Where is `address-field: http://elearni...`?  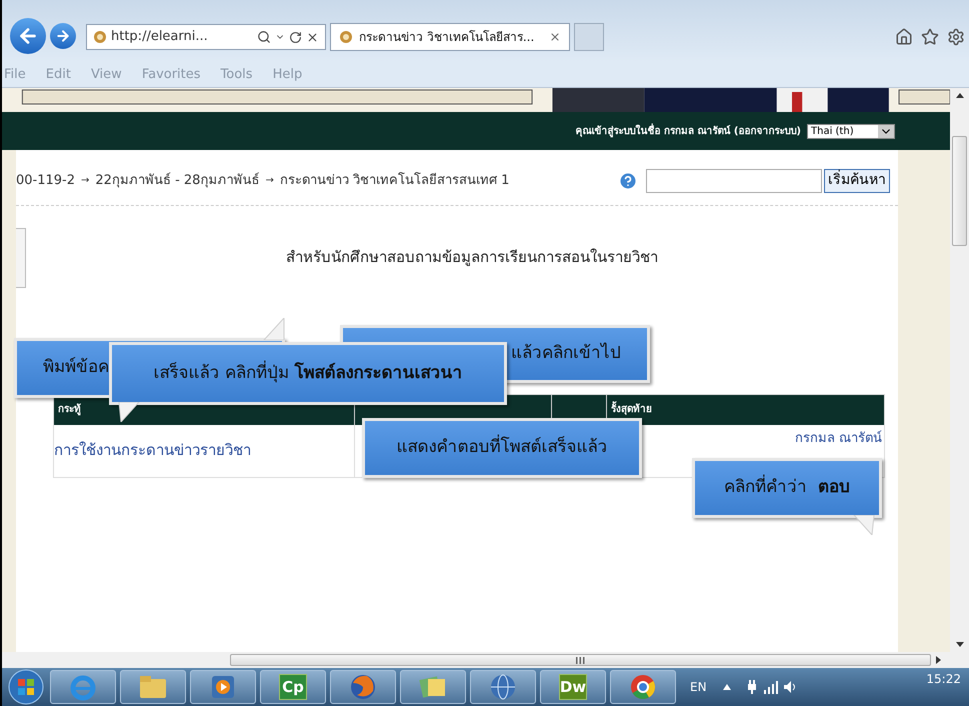
address-field: http://elearni... is located at coordinates (206, 37).